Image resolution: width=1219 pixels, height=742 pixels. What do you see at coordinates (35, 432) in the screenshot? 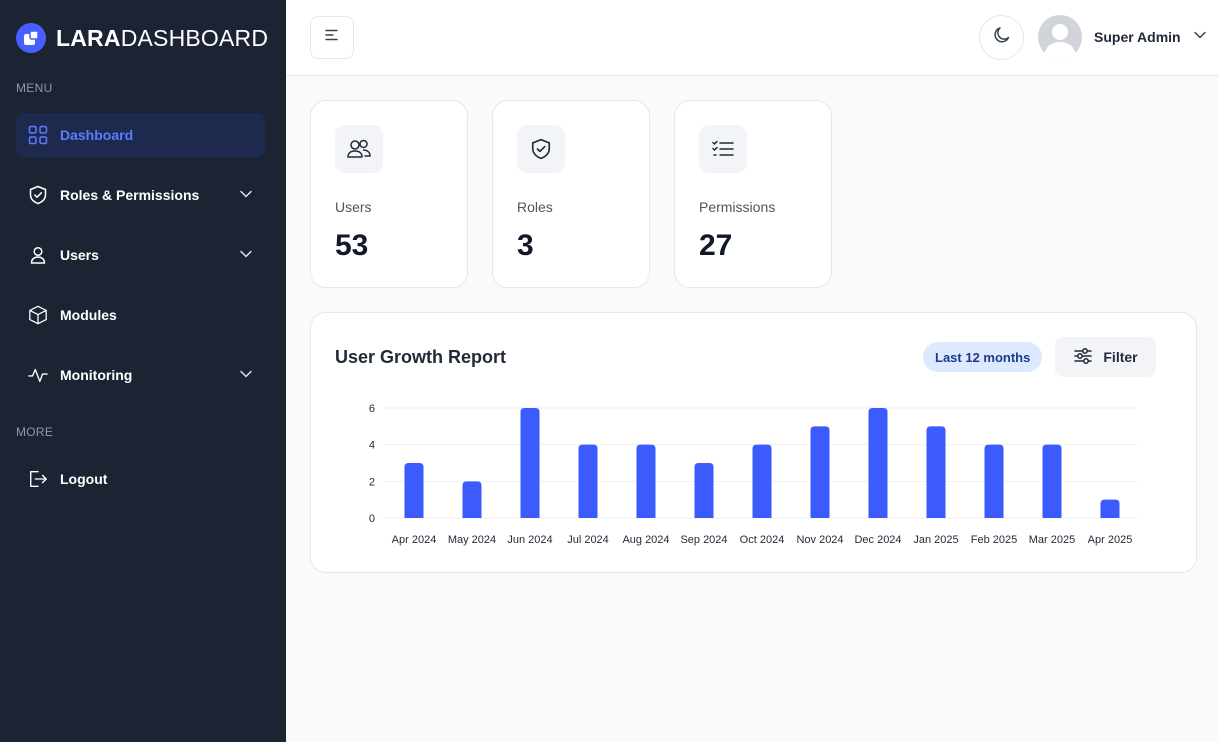
I see `more-section-label: MORE` at bounding box center [35, 432].